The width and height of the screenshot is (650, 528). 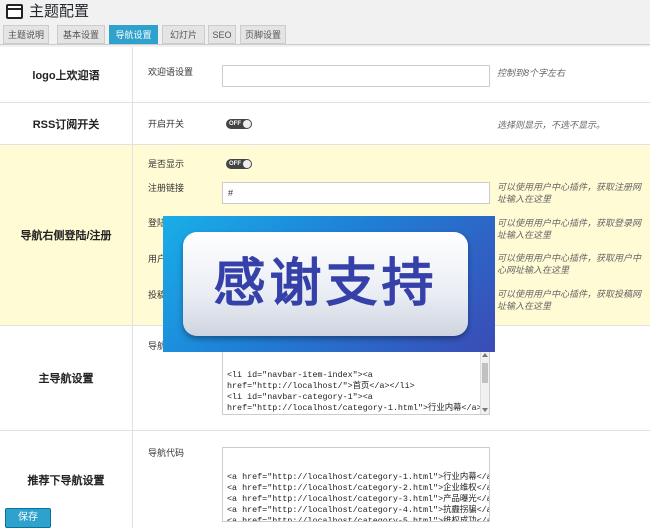 I want to click on row-header: logo上欢迎语, so click(x=66, y=74).